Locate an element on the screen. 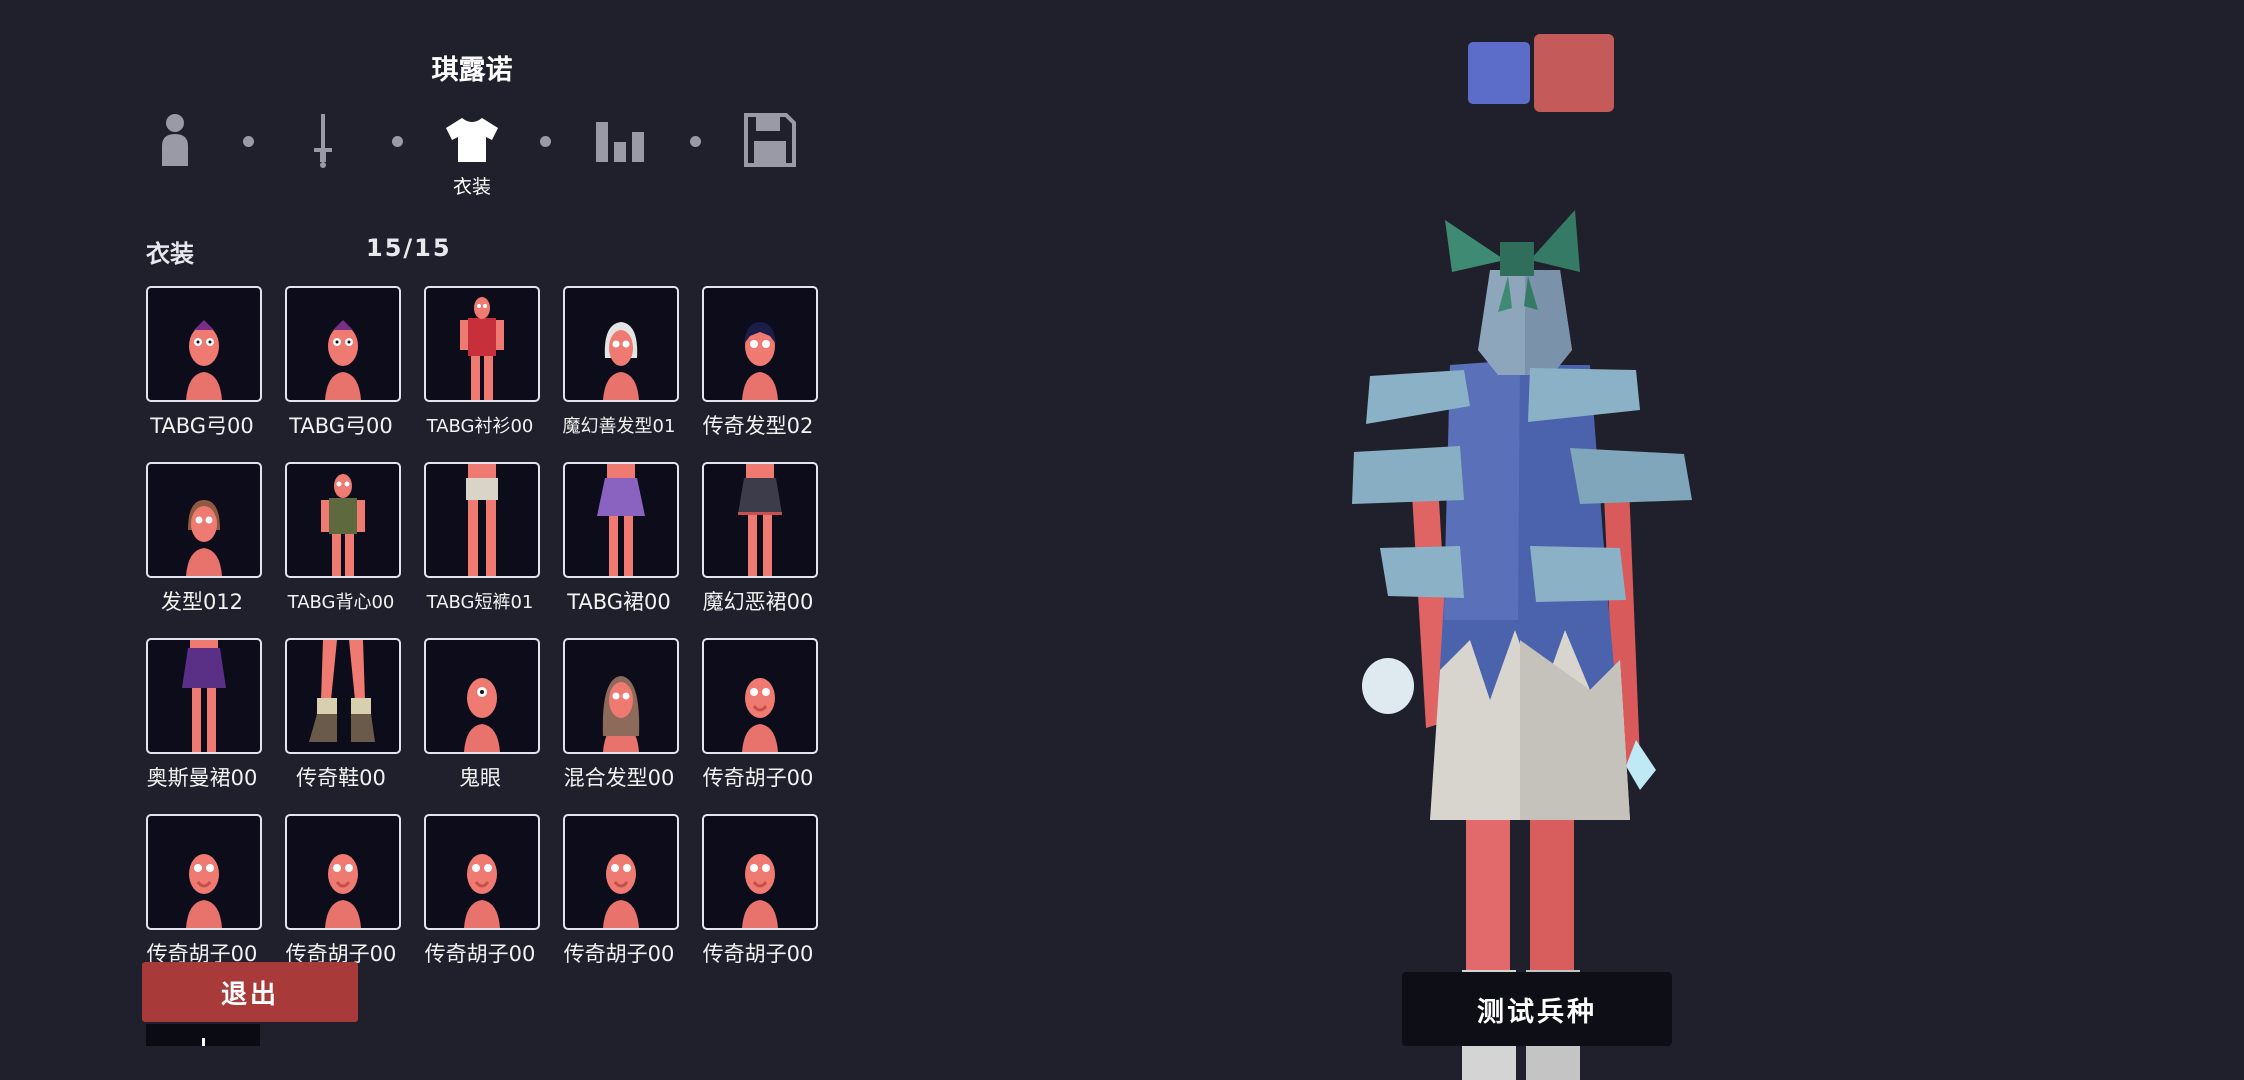 The width and height of the screenshot is (2244, 1080). outfit-item: 魔幻善发型01 is located at coordinates (621, 361).